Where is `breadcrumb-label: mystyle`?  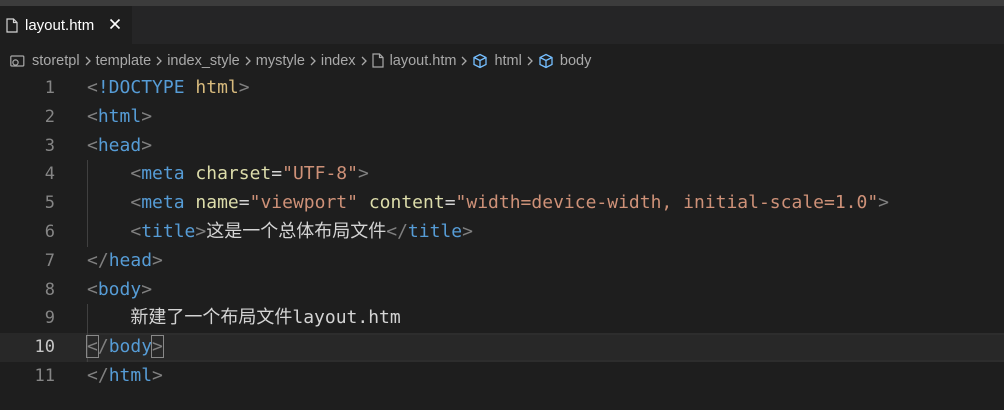 breadcrumb-label: mystyle is located at coordinates (280, 60).